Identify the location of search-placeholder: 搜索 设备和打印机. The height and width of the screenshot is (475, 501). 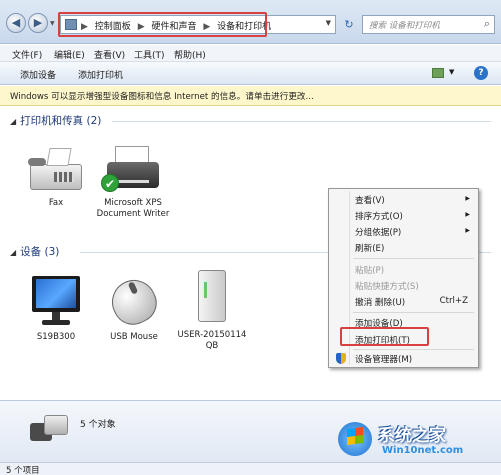
(404, 26).